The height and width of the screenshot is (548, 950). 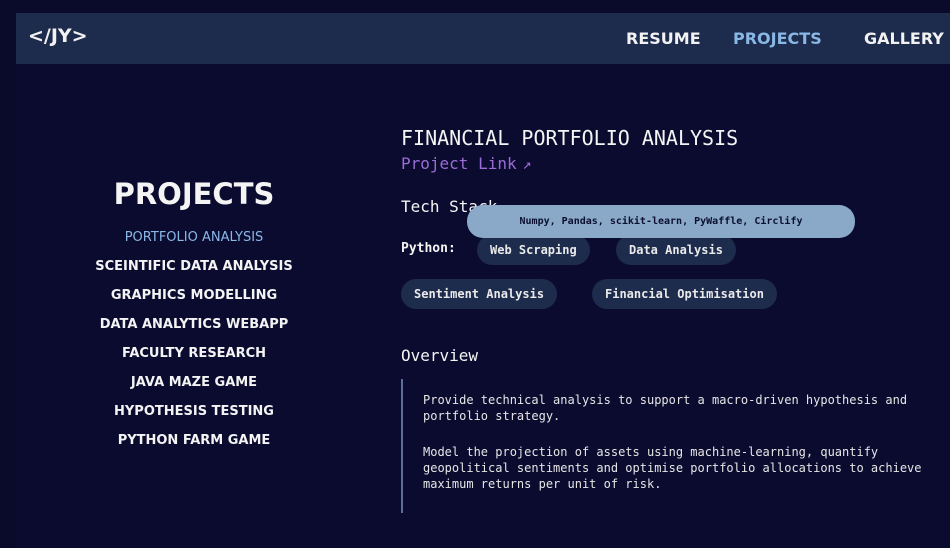 I want to click on project-item-scientific-data-analysis: SCEINTIFIC DATA ANALYSIS, so click(x=194, y=273).